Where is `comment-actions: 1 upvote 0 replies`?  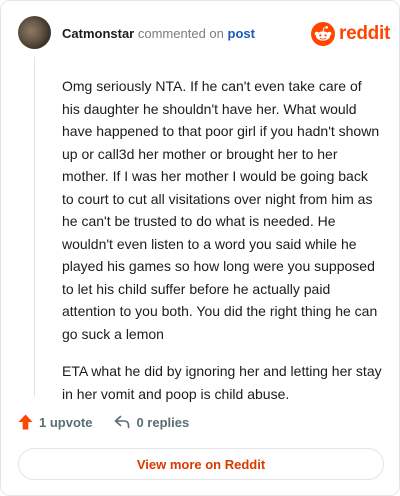 comment-actions: 1 upvote 0 replies is located at coordinates (114, 422).